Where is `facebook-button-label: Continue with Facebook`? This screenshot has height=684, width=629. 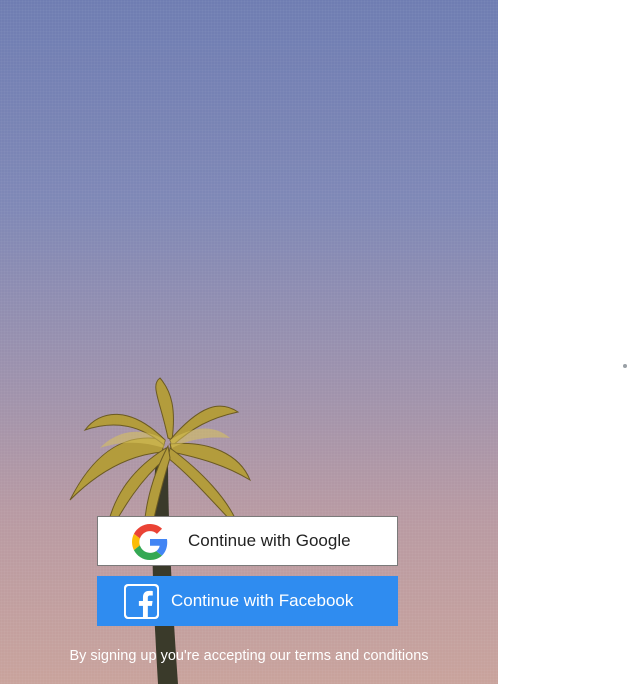 facebook-button-label: Continue with Facebook is located at coordinates (262, 600).